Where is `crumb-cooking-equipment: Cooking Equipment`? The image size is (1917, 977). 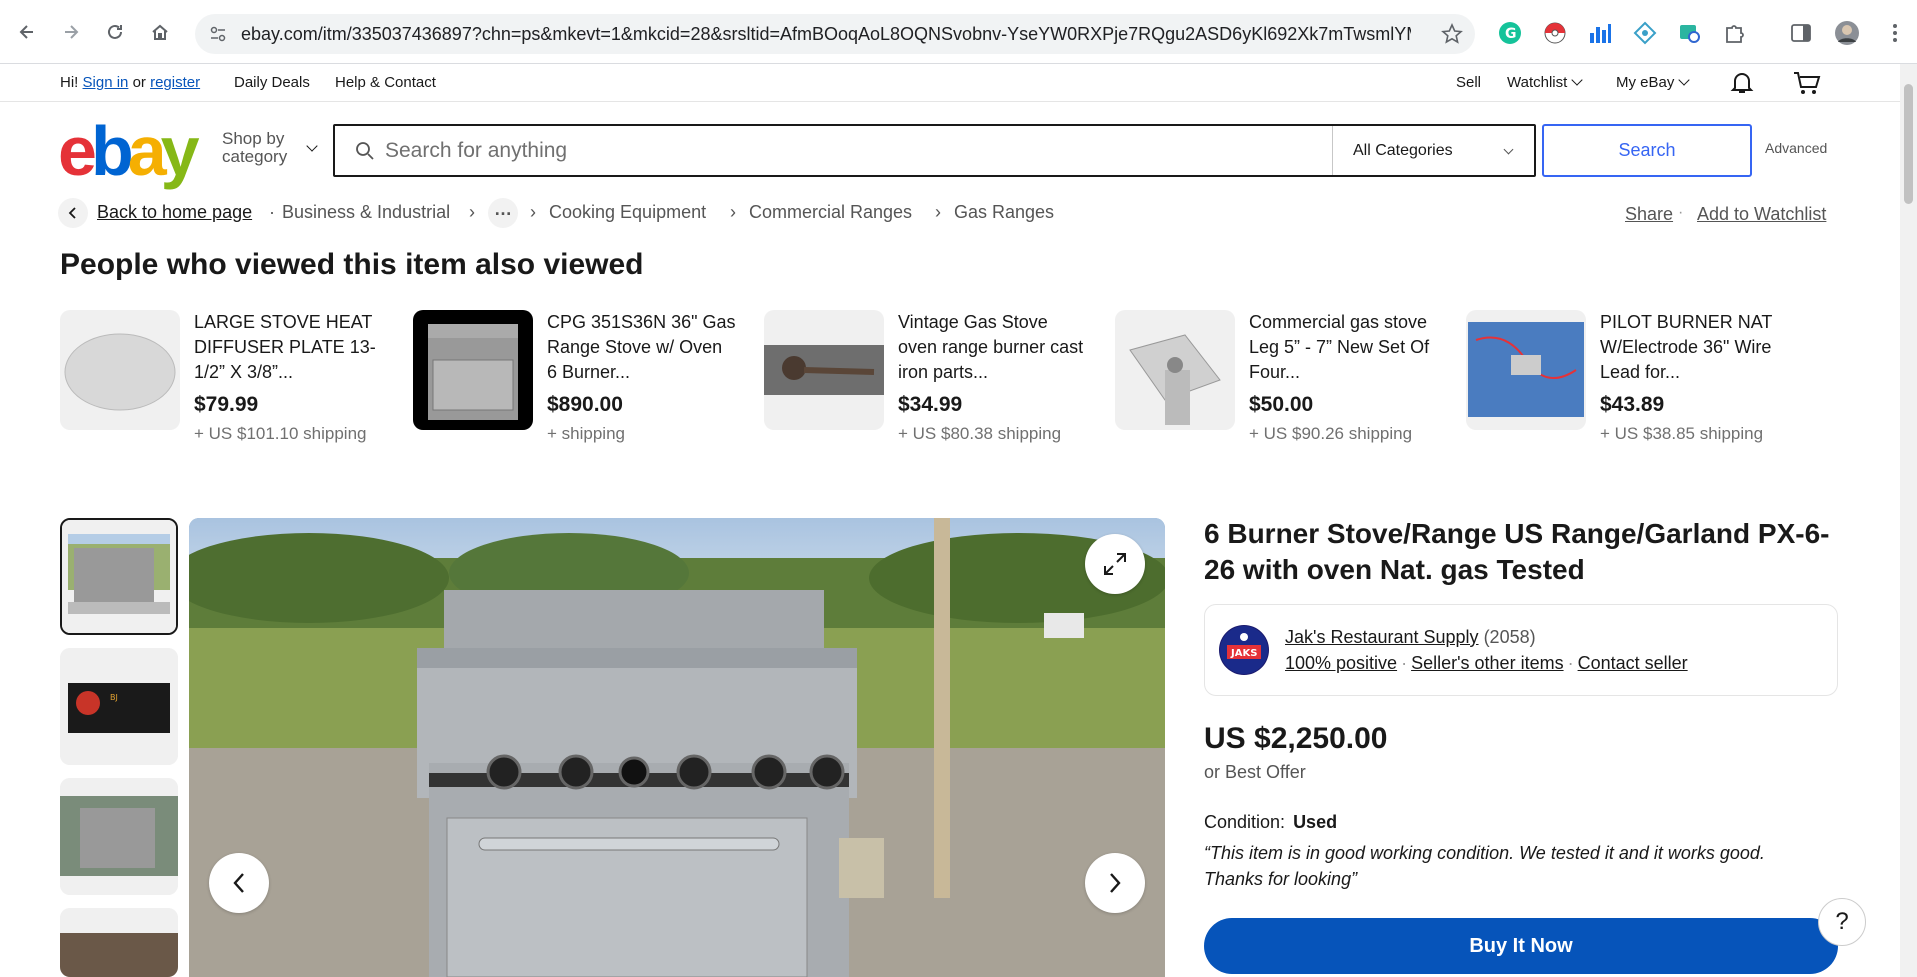 crumb-cooking-equipment: Cooking Equipment is located at coordinates (627, 212).